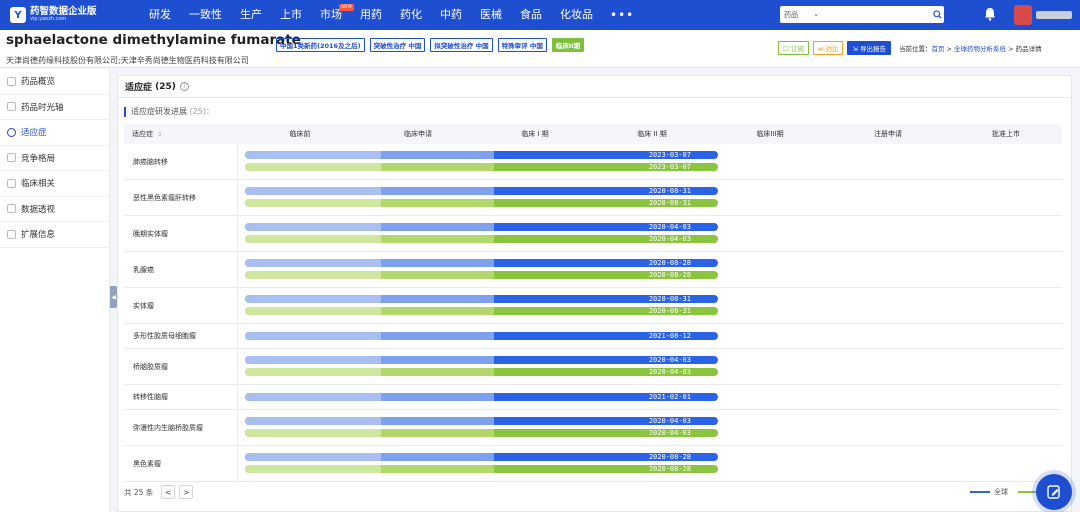 This screenshot has height=512, width=1080. I want to click on sidebar: 药品概览 药品时光轴 适应症 竞争格局 临床相关 数据透视 扩展信息, so click(55, 290).